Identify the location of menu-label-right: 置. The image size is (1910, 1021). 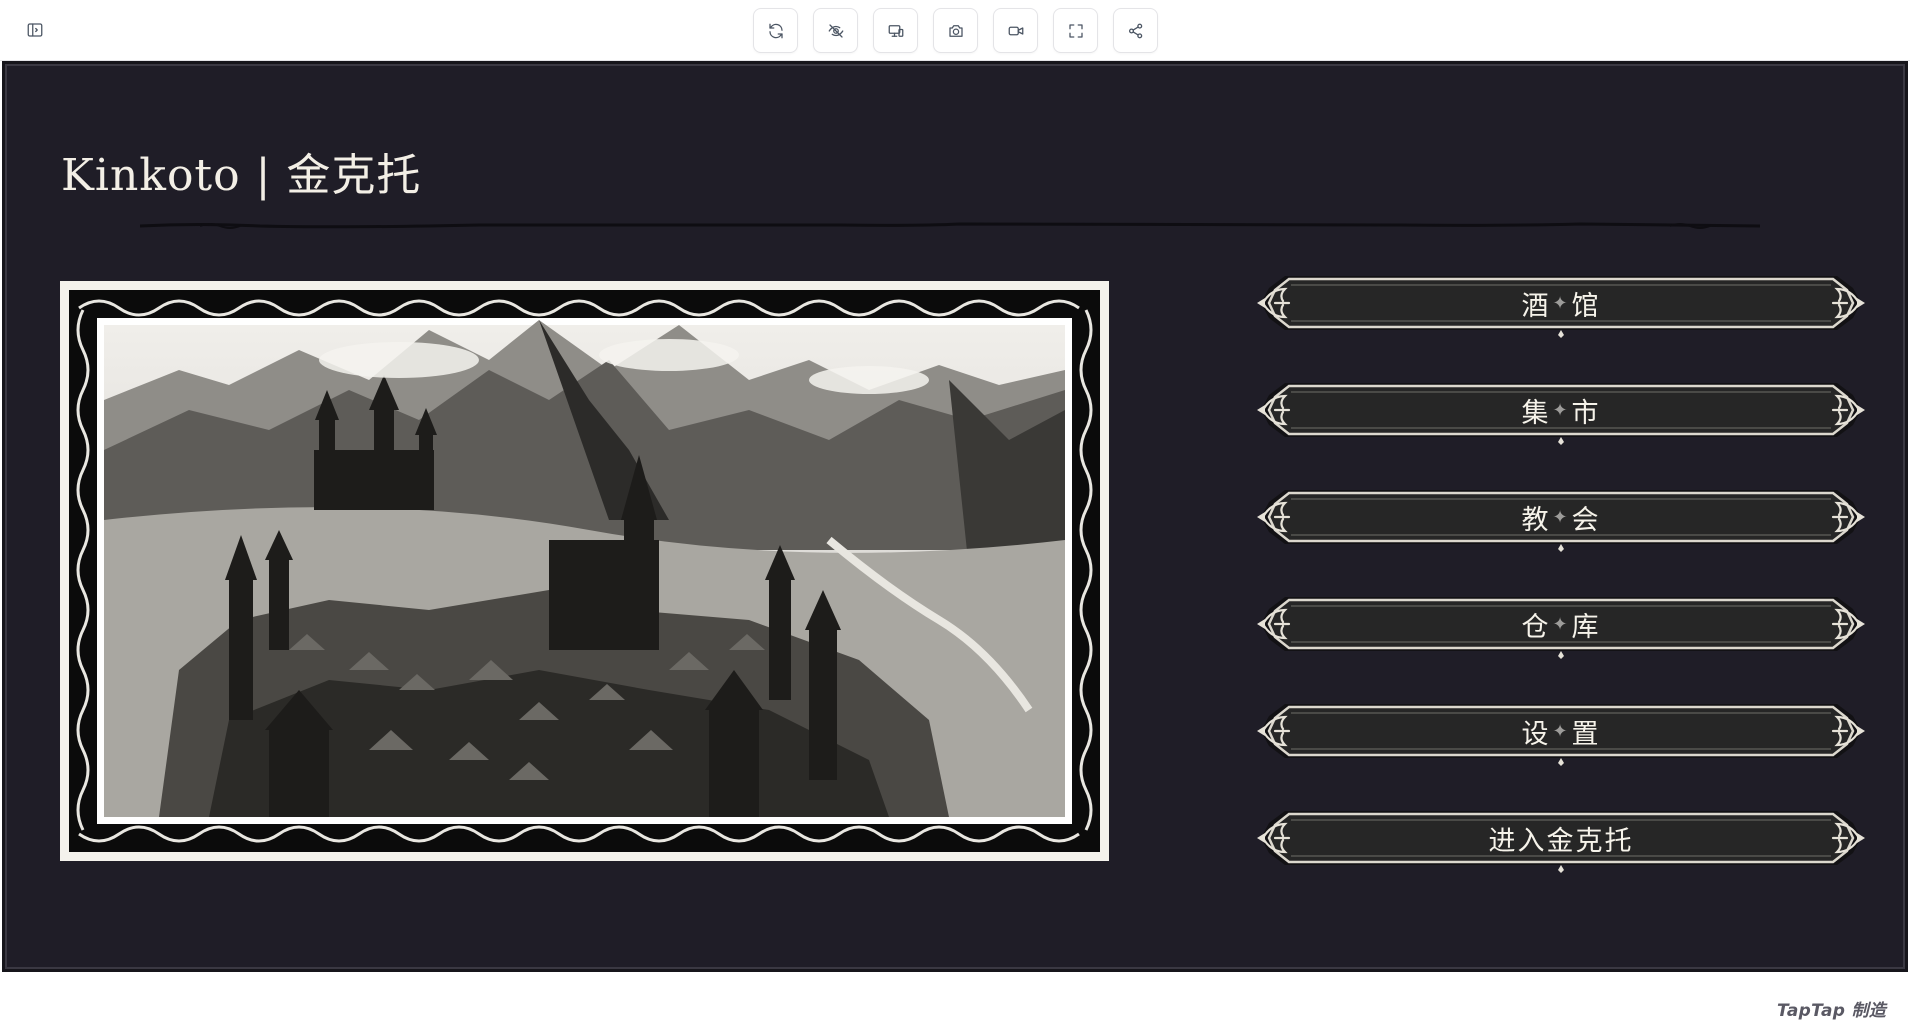
(1586, 734).